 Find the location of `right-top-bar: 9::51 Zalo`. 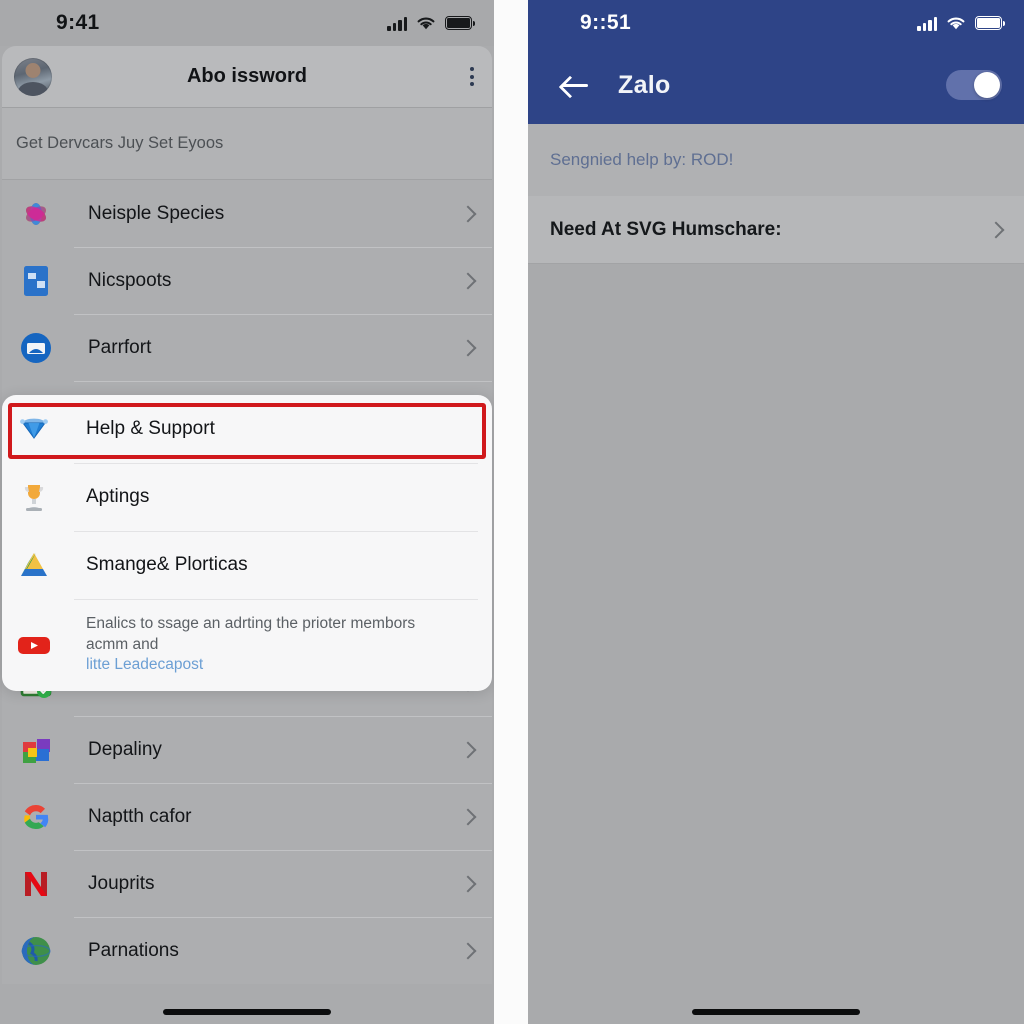

right-top-bar: 9::51 Zalo is located at coordinates (776, 62).